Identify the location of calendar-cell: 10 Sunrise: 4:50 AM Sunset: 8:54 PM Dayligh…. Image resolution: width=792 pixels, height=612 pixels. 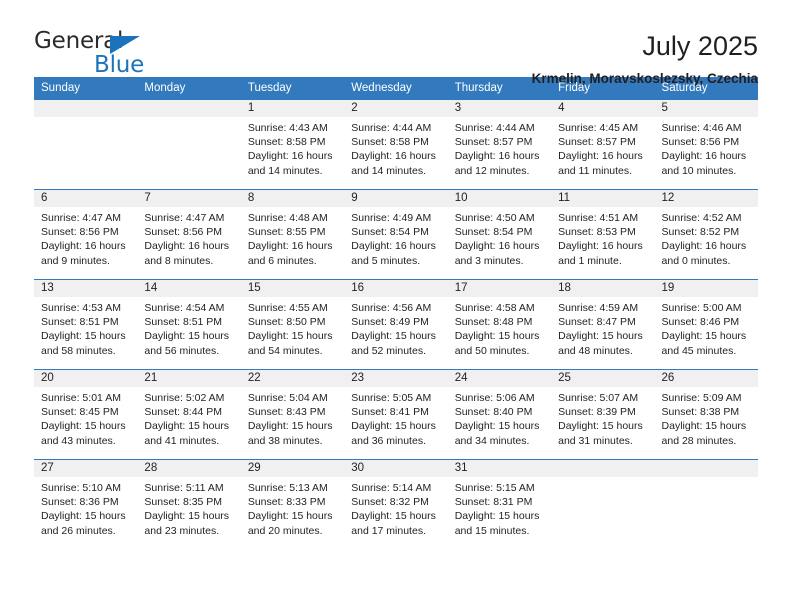
(499, 234).